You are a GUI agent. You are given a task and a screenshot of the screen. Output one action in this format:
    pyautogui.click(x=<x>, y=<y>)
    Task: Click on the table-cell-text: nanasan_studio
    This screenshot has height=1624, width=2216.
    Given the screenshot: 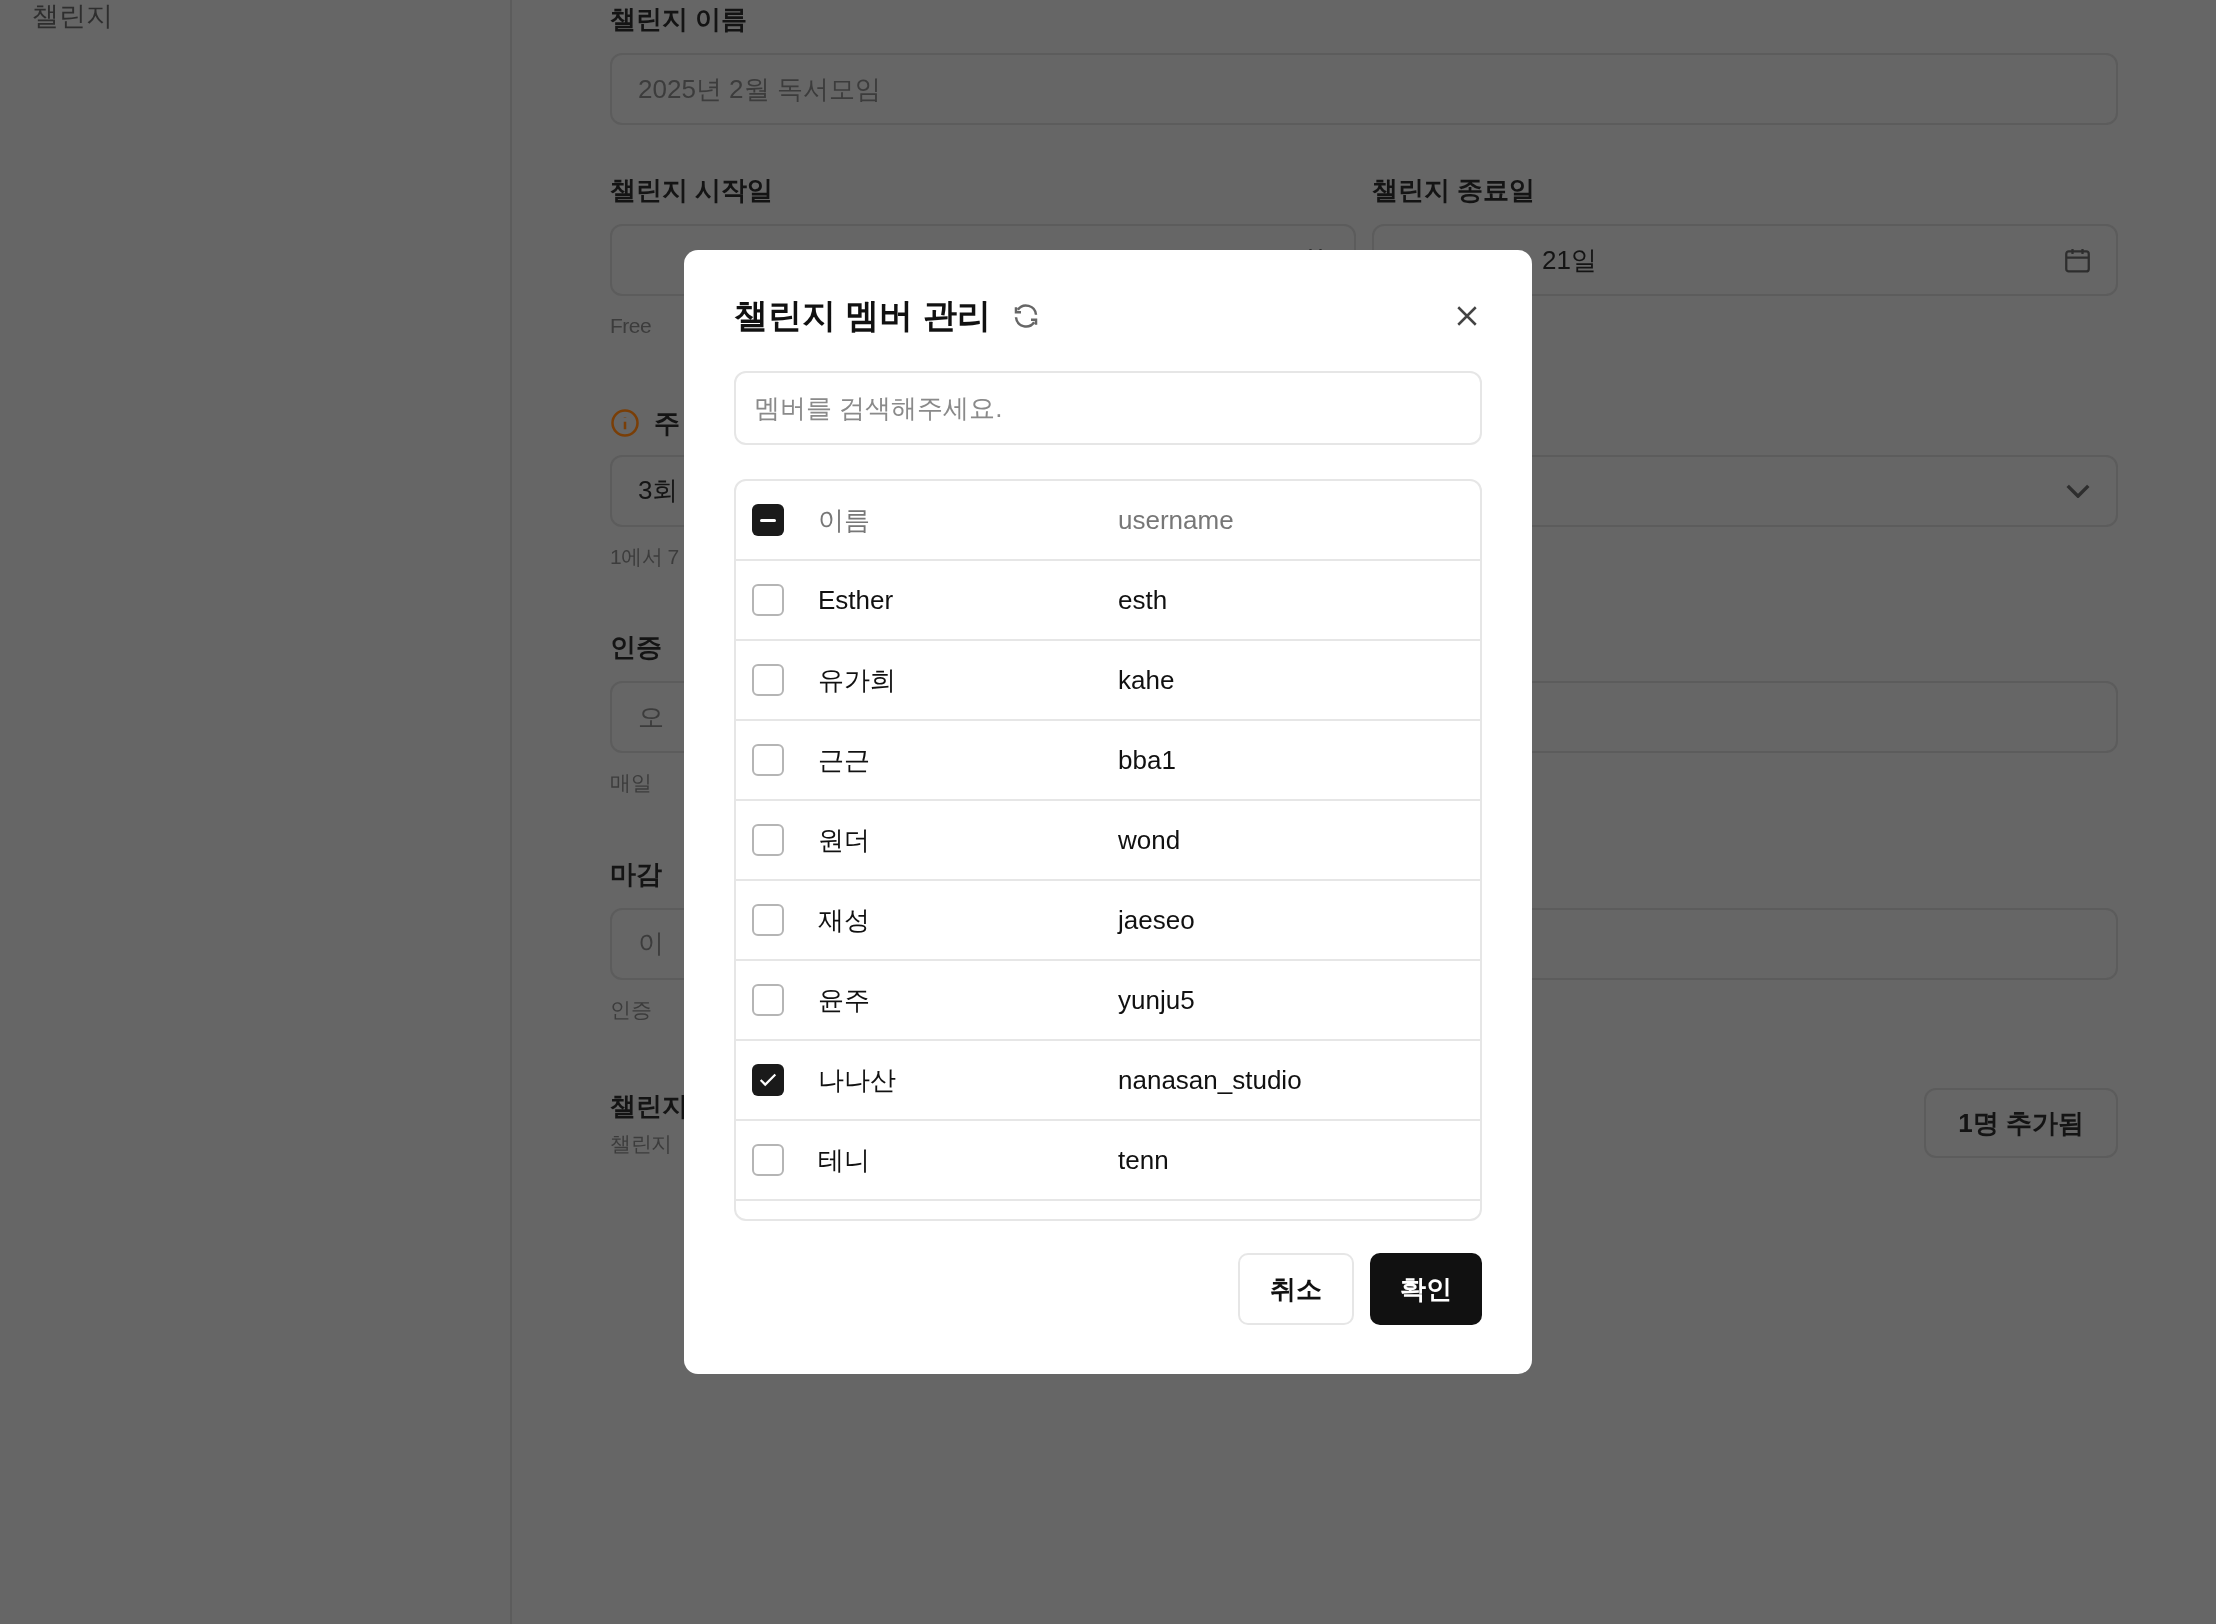 What is the action you would take?
    pyautogui.click(x=1210, y=1080)
    